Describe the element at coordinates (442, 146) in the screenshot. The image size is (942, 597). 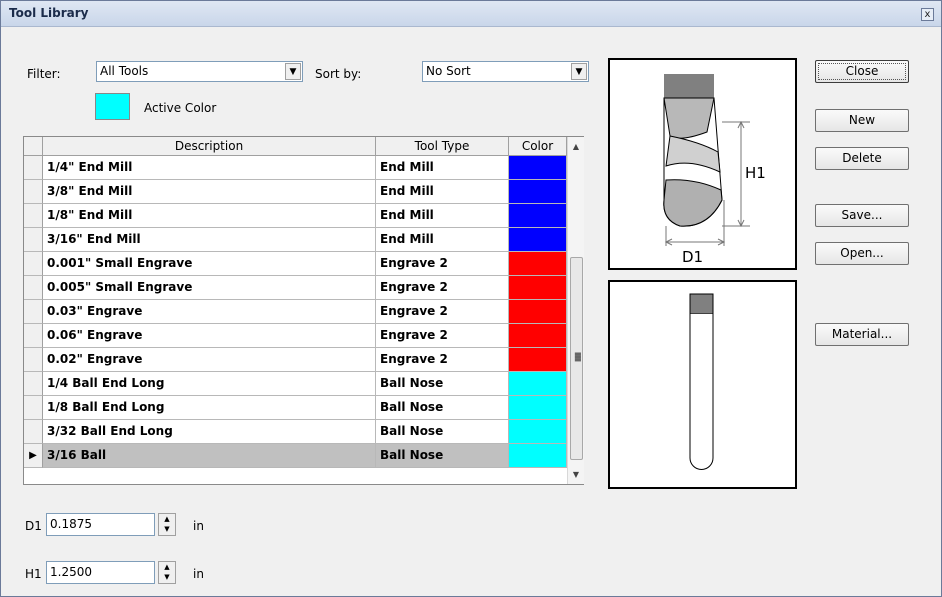
I see `column-header-tool-type: Tool Type` at that location.